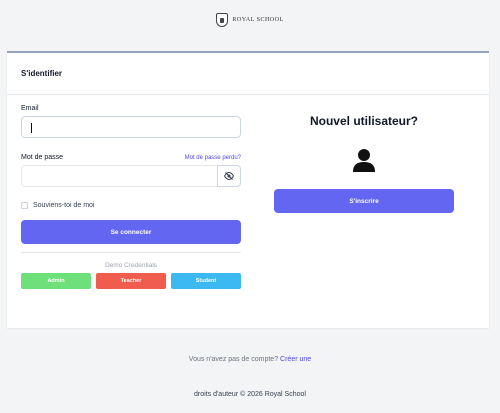  What do you see at coordinates (131, 265) in the screenshot?
I see `demo-credentials-title: Demo Credentials` at bounding box center [131, 265].